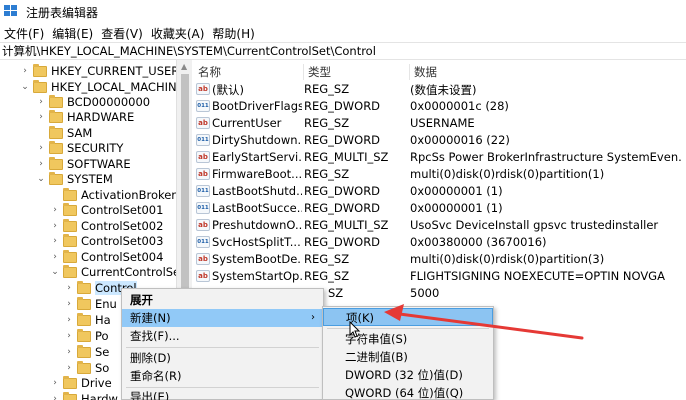  Describe the element at coordinates (72, 33) in the screenshot. I see `menu-edit: 编辑(E)` at that location.